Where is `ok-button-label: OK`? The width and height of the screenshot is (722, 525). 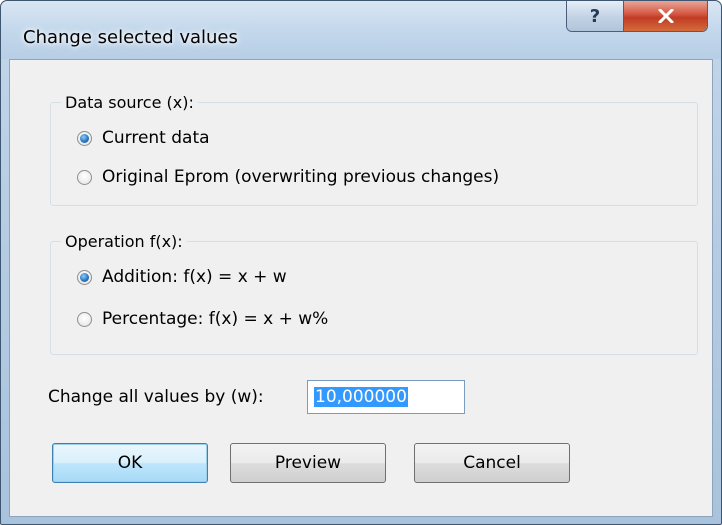
ok-button-label: OK is located at coordinates (130, 463).